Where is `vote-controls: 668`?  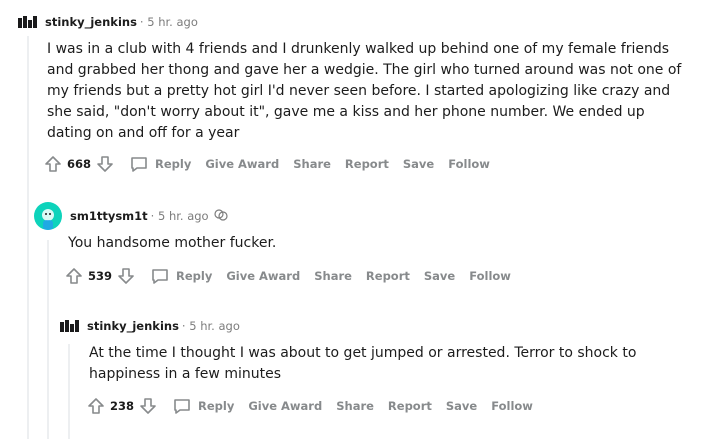 vote-controls: 668 is located at coordinates (79, 164).